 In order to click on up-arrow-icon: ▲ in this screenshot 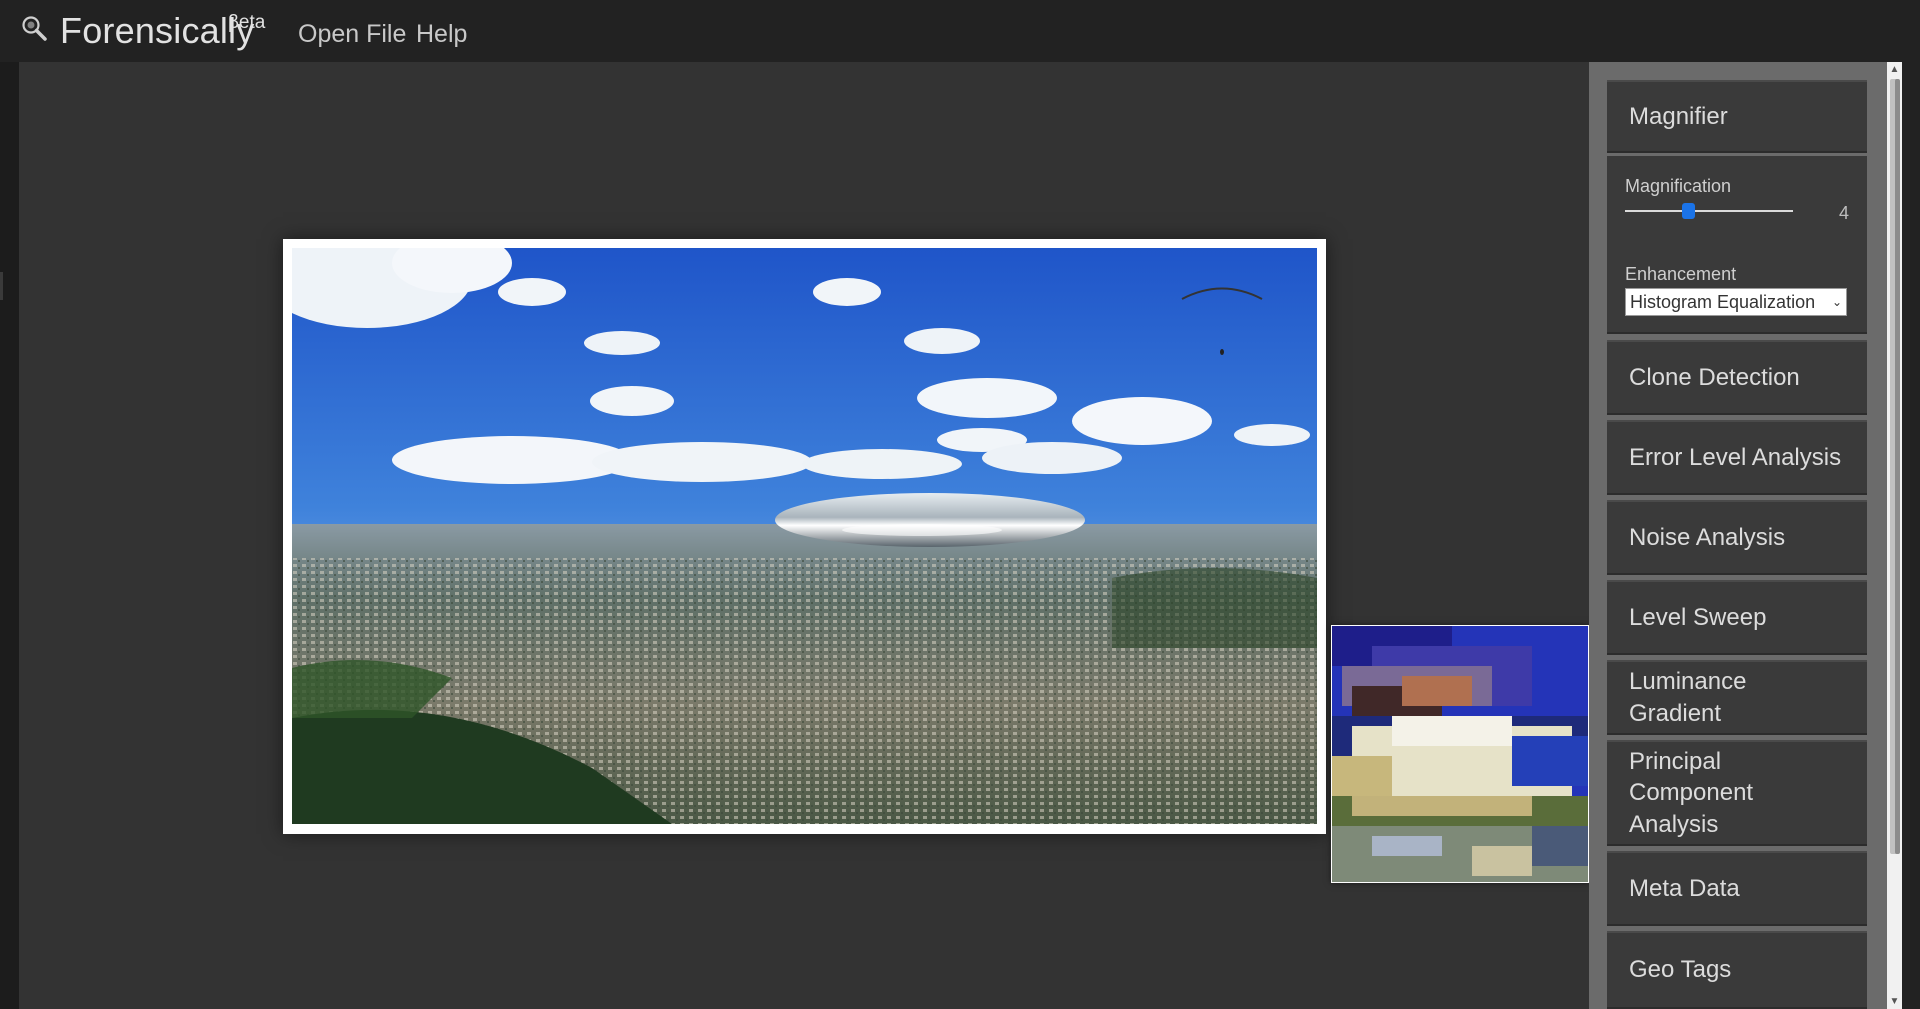, I will do `click(1894, 69)`.